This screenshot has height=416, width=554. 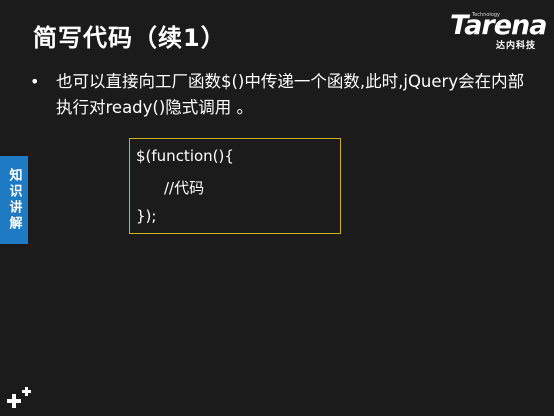 What do you see at coordinates (486, 15) in the screenshot?
I see `logo-technology-text: Technology` at bounding box center [486, 15].